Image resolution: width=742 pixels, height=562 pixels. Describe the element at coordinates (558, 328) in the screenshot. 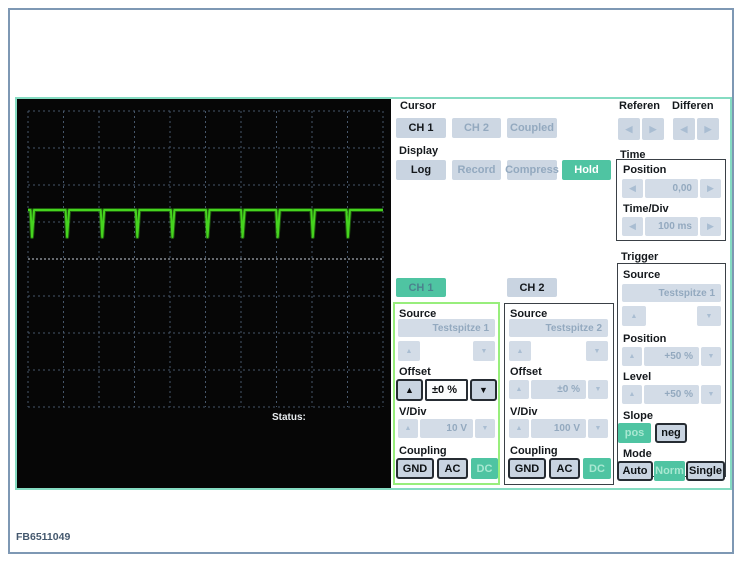

I see `ch2-source-value: Testspitze 2` at that location.